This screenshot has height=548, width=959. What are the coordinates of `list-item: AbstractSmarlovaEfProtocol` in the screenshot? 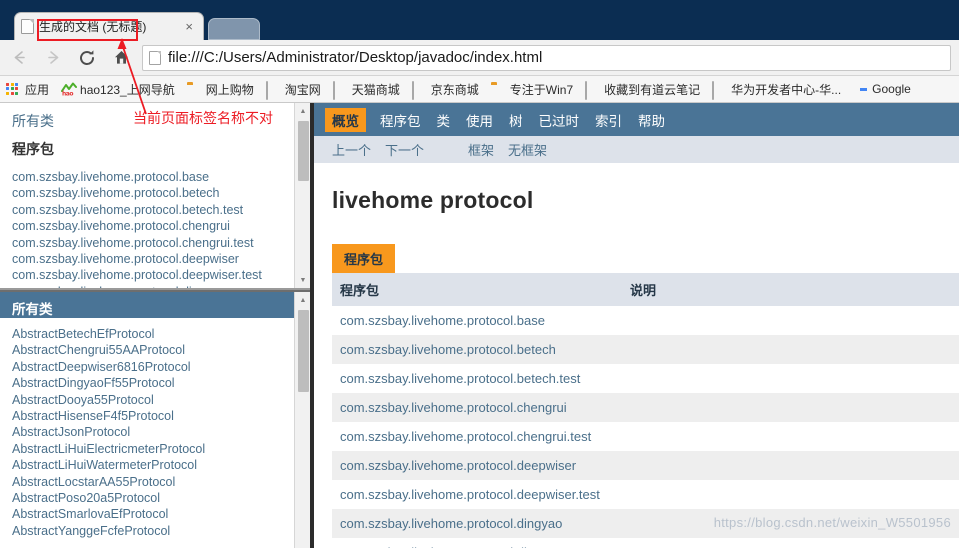 It's located at (155, 514).